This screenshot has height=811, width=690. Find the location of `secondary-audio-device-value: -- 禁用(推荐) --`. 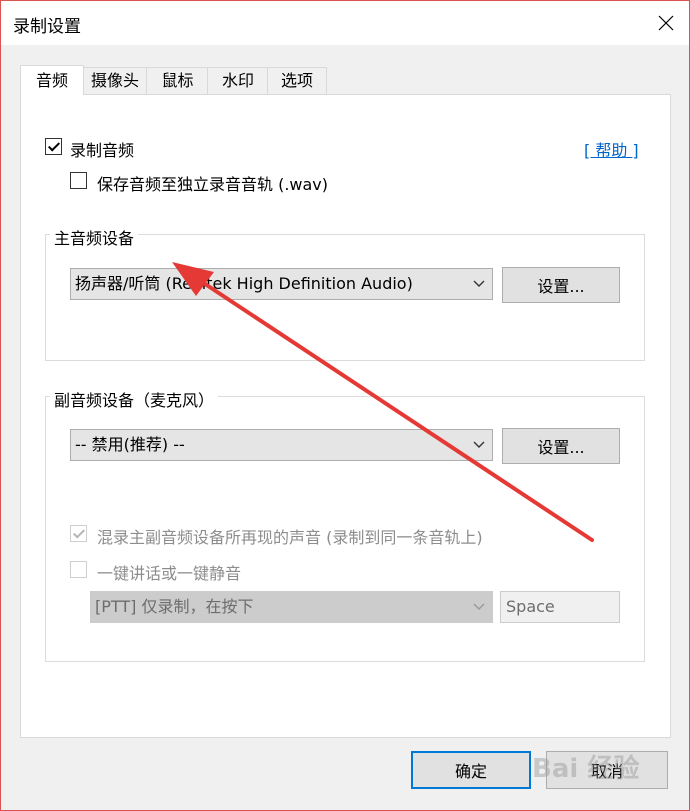

secondary-audio-device-value: -- 禁用(推荐) -- is located at coordinates (130, 444).